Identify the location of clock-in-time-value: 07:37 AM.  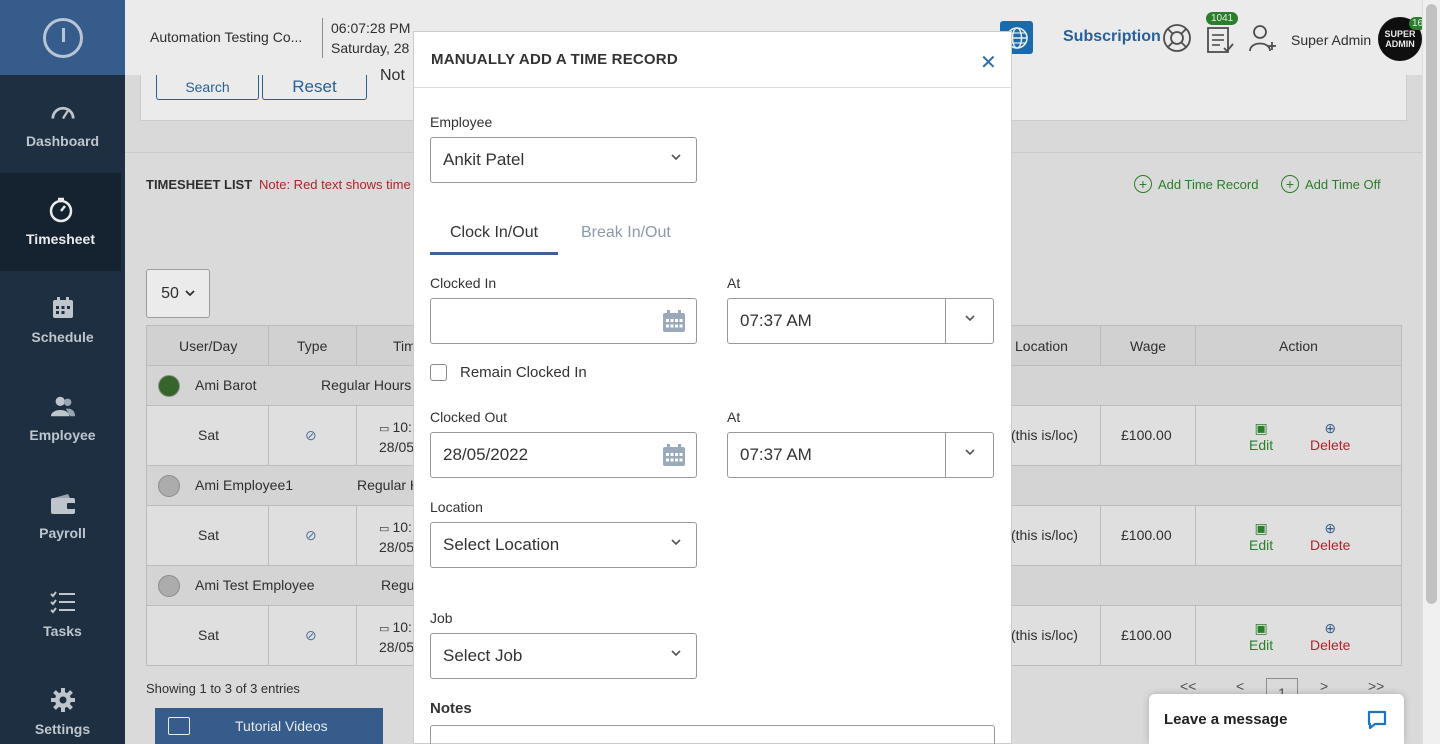
(776, 320).